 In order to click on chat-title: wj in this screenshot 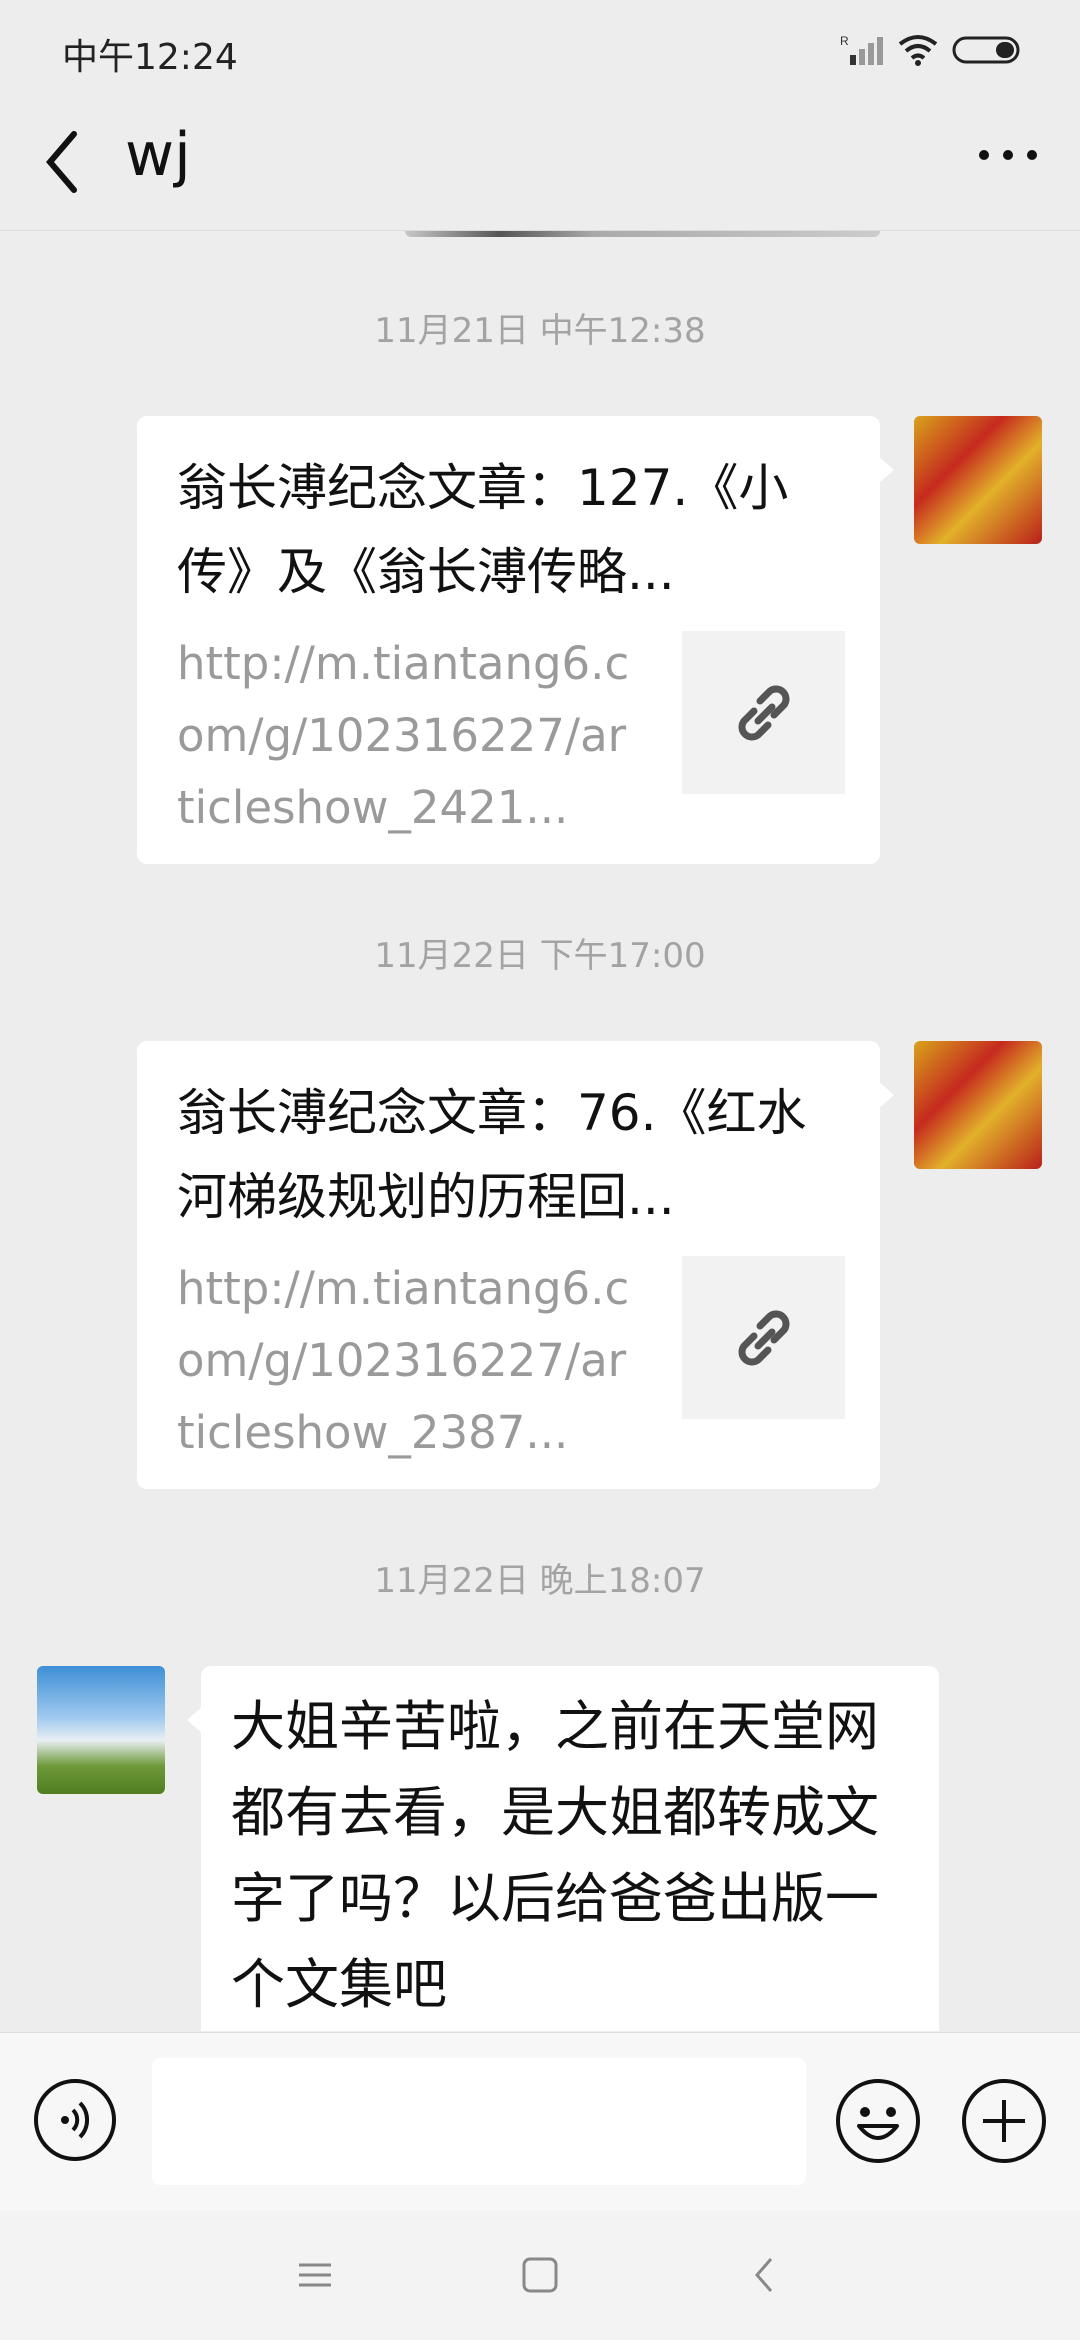, I will do `click(158, 155)`.